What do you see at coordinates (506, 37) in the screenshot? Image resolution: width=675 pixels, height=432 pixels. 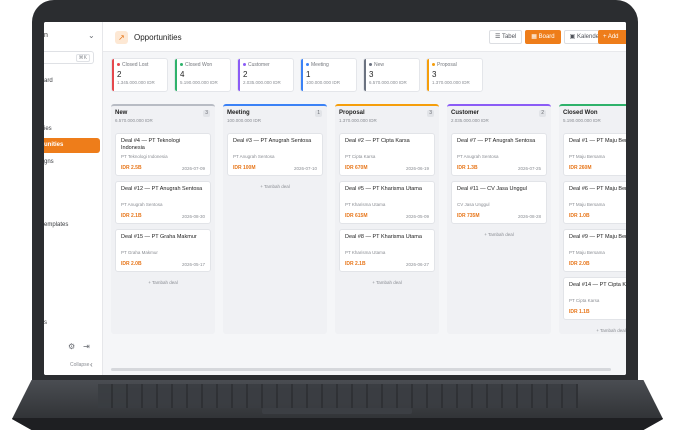 I see `view-tabel-button: ☰ Tabel` at bounding box center [506, 37].